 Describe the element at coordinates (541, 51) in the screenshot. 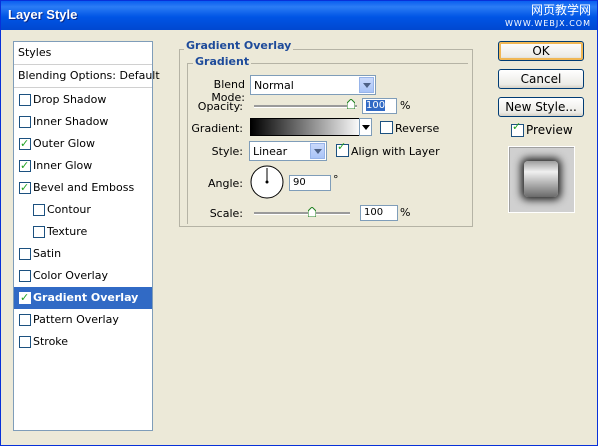

I see `ok-button: OK` at that location.